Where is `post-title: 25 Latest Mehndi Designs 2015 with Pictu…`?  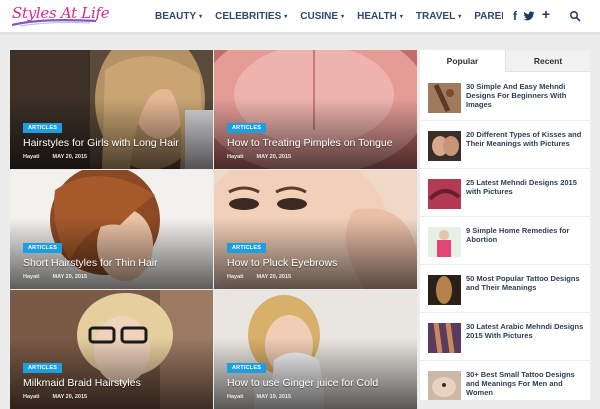 post-title: 25 Latest Mehndi Designs 2015 with Pictu… is located at coordinates (527, 187).